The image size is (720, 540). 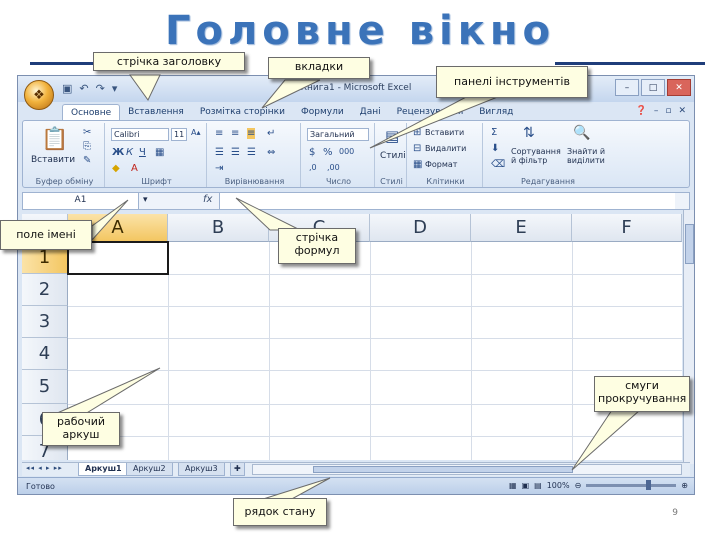 I want to click on zoom-controls: ▦ ▣ ▤ 100% ⊖ ⊕, so click(x=598, y=485).